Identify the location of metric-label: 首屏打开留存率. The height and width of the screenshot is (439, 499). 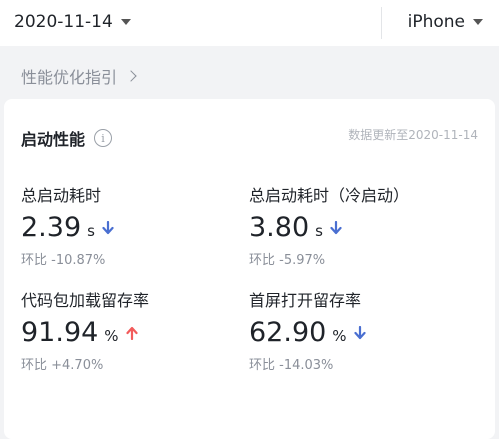
(305, 300).